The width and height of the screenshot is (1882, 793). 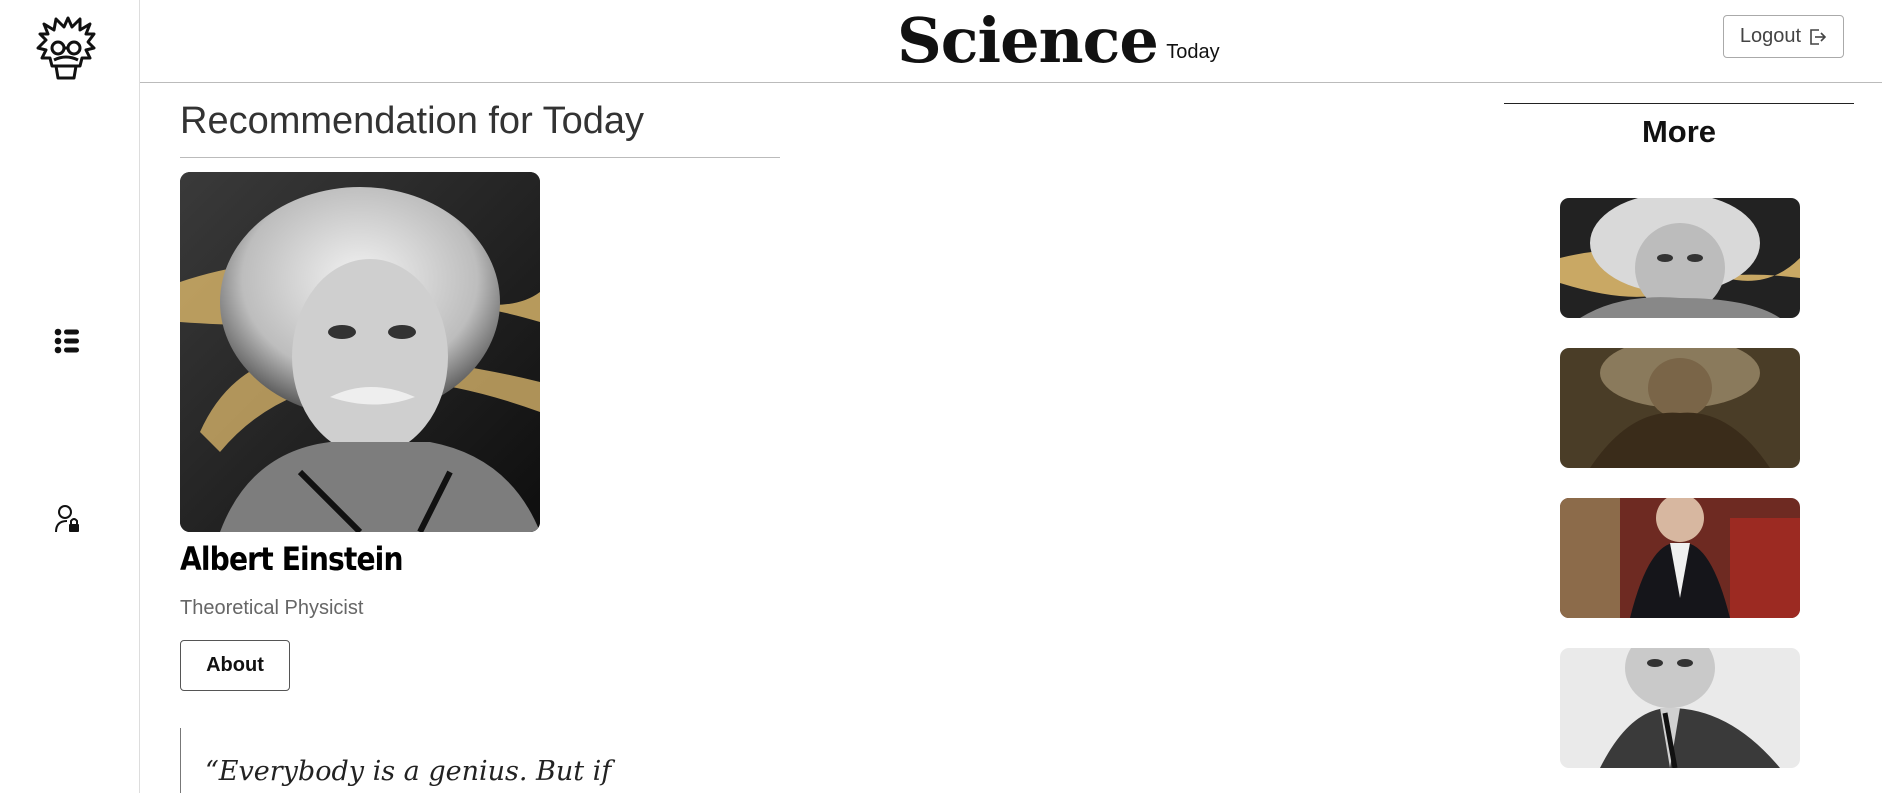 What do you see at coordinates (480, 157) in the screenshot?
I see `title-divider` at bounding box center [480, 157].